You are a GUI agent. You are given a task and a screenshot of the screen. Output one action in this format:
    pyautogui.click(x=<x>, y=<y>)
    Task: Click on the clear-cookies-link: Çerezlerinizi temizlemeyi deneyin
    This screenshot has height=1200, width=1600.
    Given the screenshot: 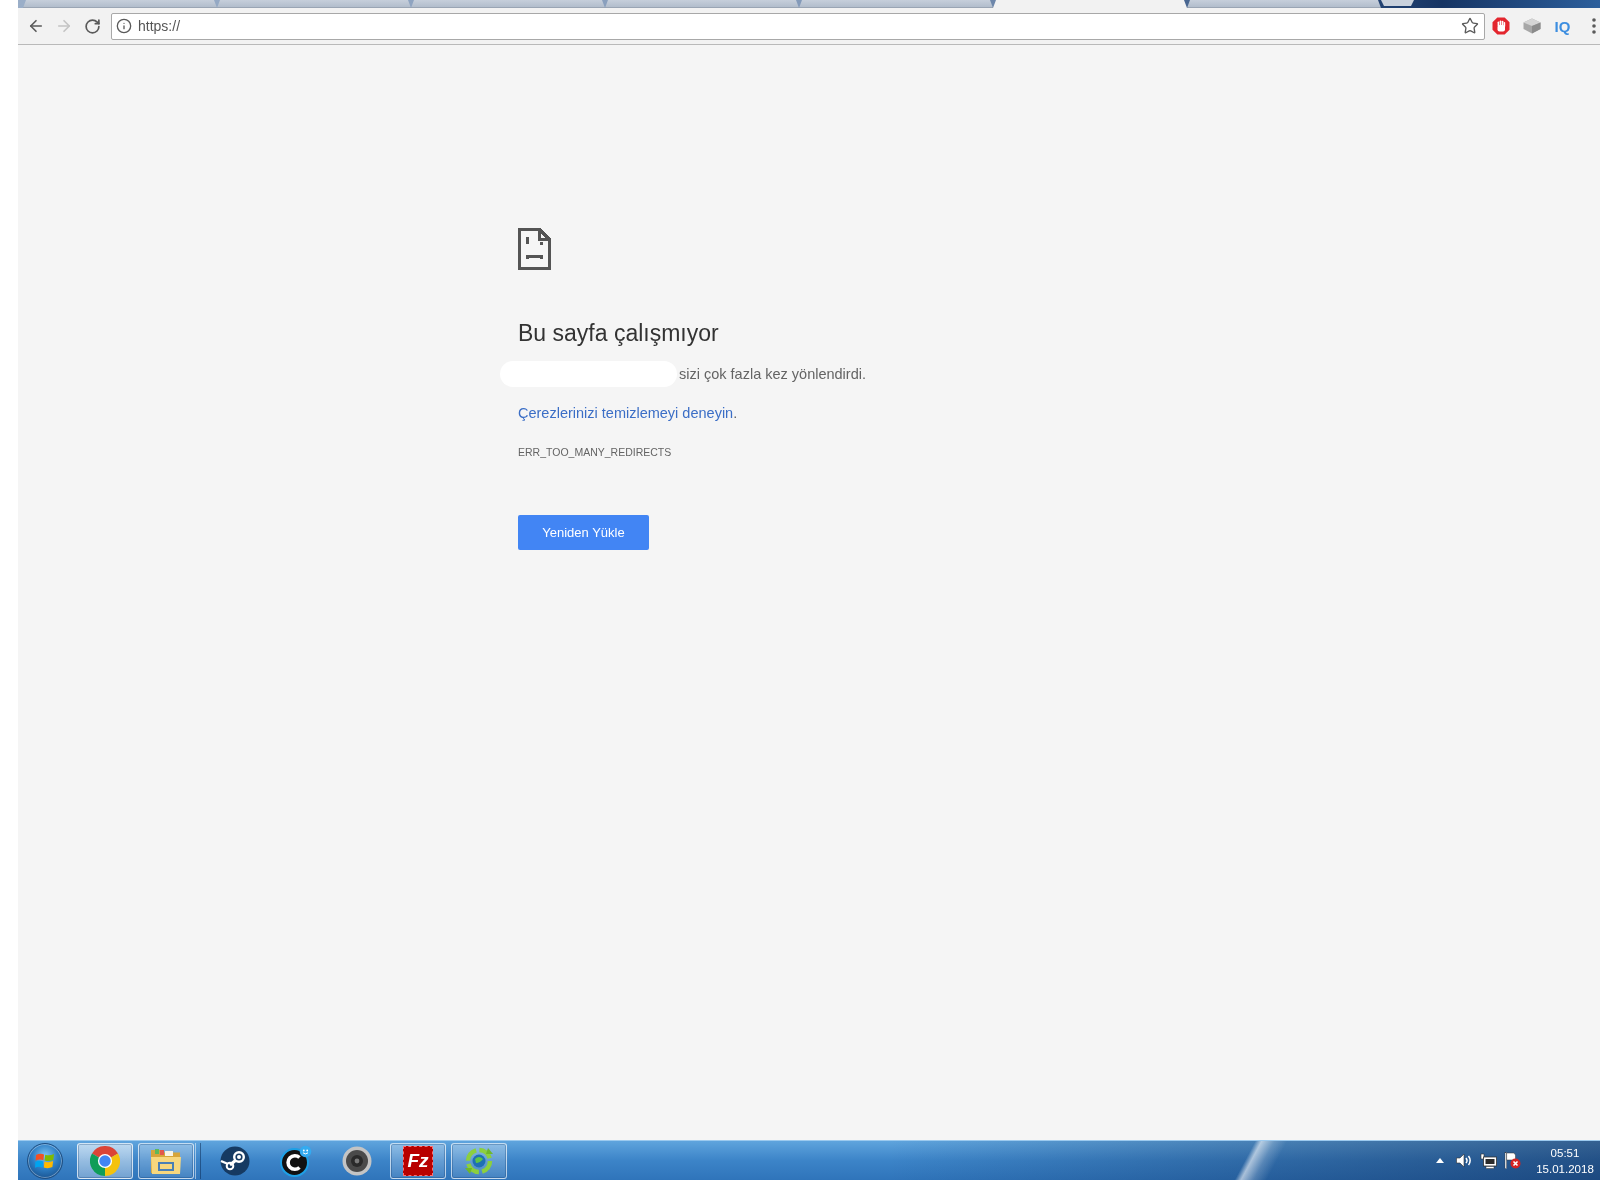 What is the action you would take?
    pyautogui.click(x=626, y=413)
    